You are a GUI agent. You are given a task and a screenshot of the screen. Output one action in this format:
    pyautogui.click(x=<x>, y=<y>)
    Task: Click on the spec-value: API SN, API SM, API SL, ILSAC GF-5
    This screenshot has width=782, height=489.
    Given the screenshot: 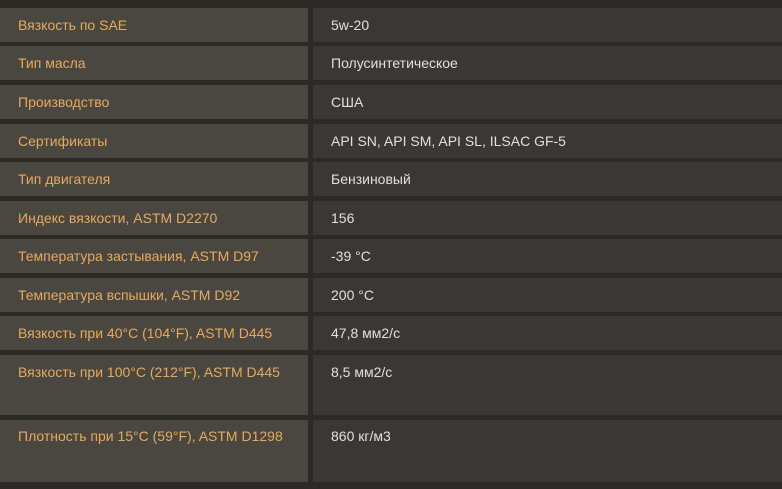 What is the action you would take?
    pyautogui.click(x=547, y=141)
    